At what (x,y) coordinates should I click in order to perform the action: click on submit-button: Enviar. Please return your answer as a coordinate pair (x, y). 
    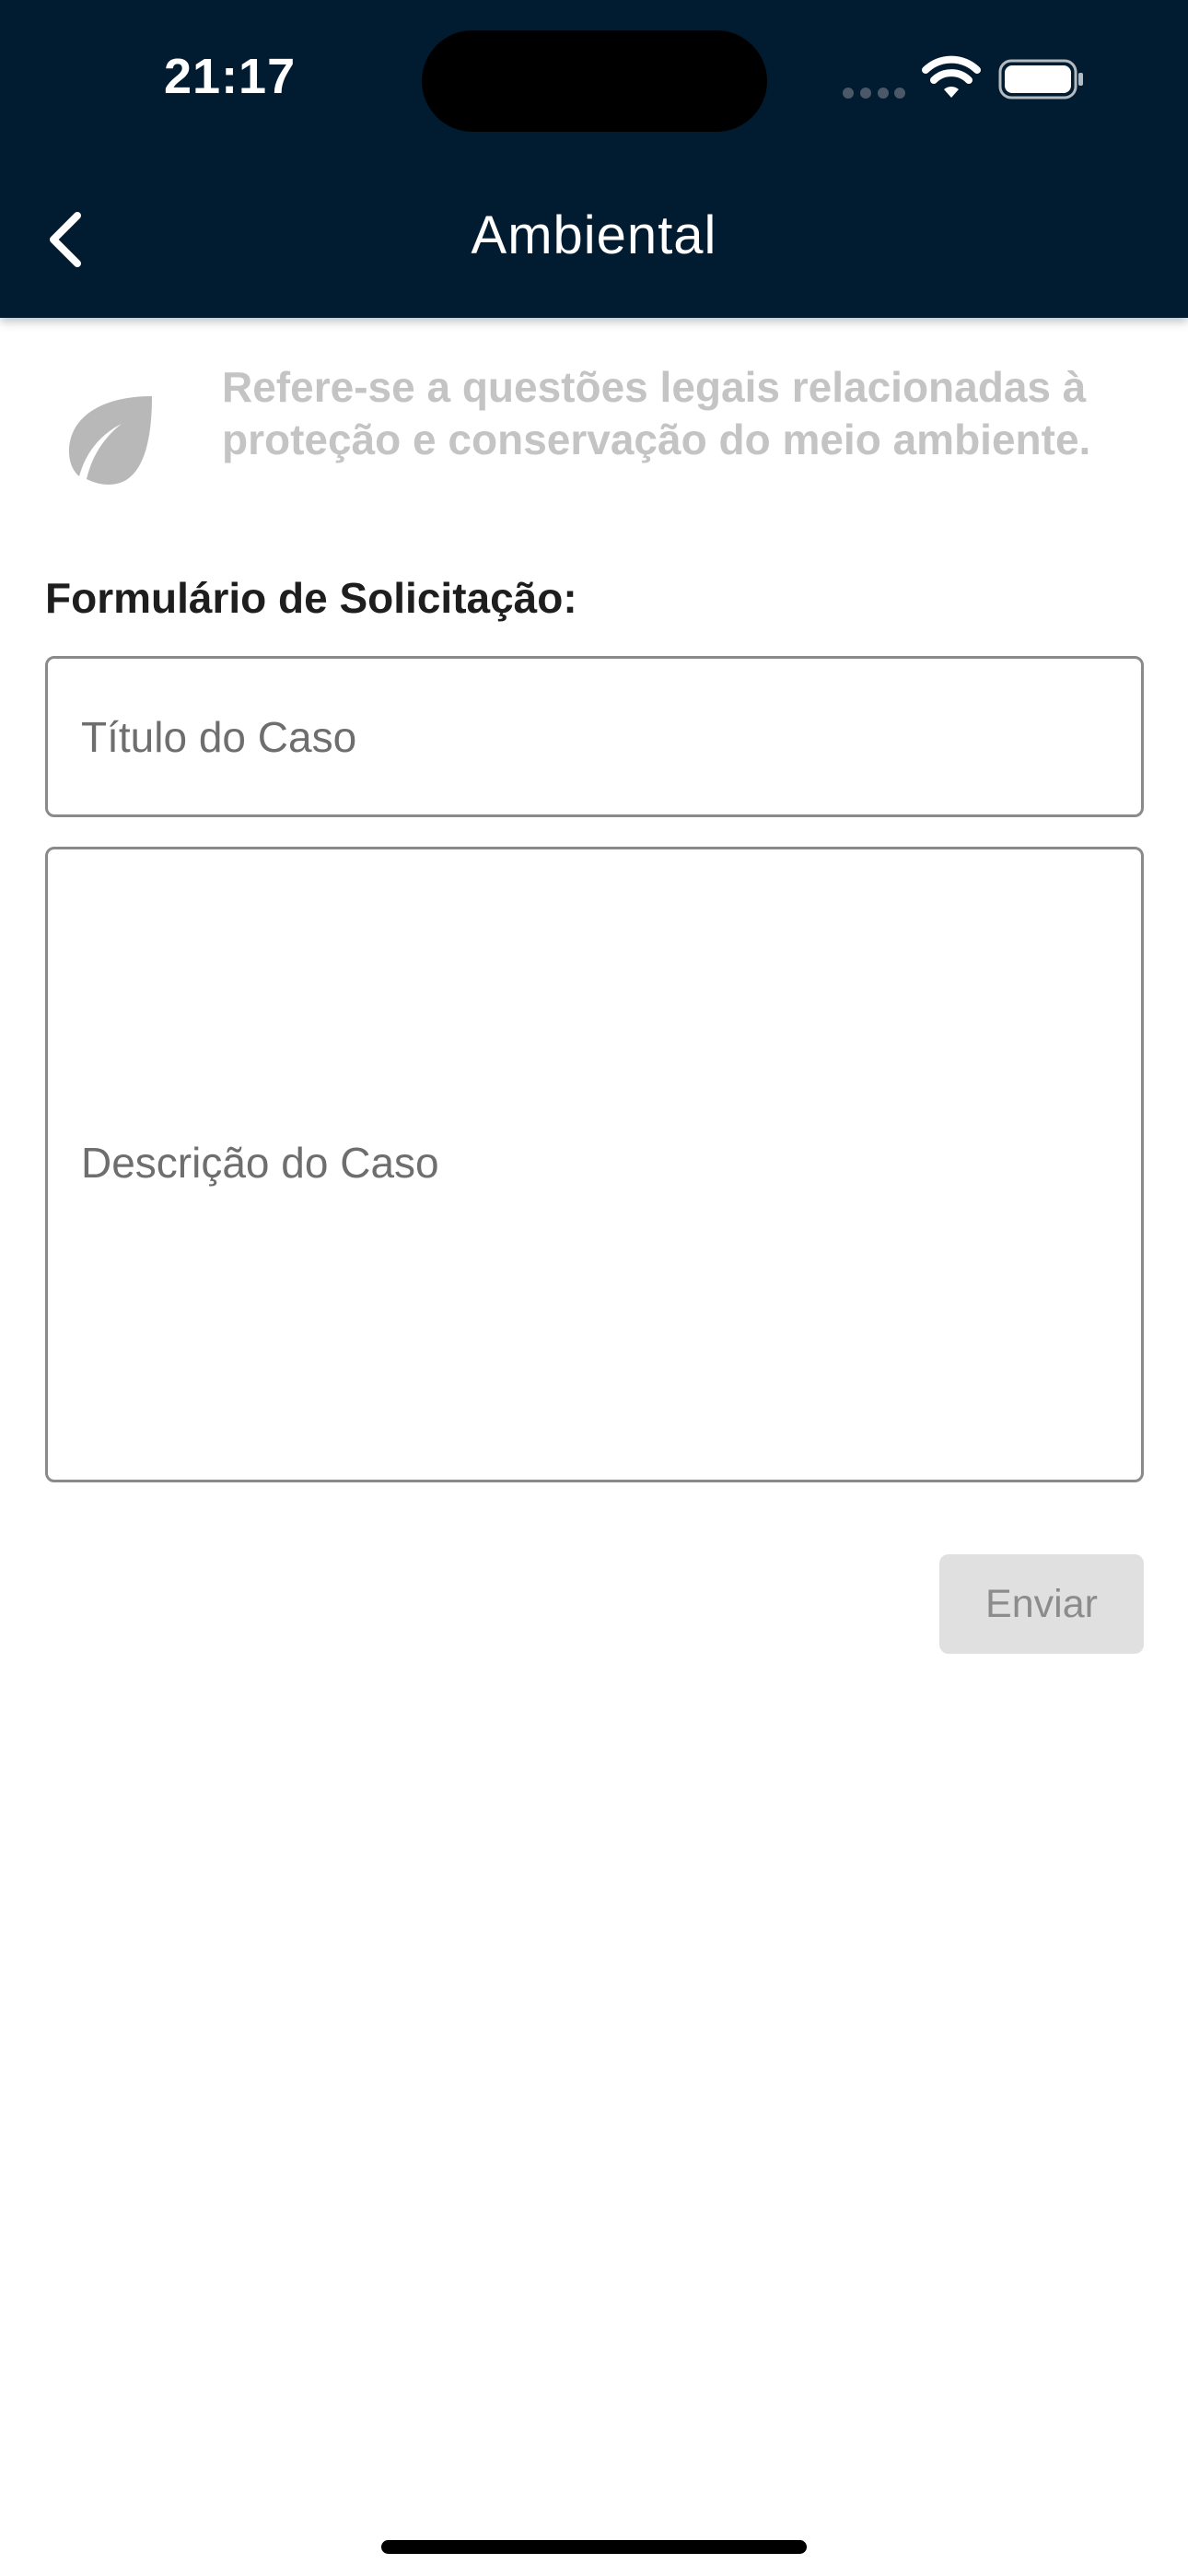
    Looking at the image, I should click on (1041, 1604).